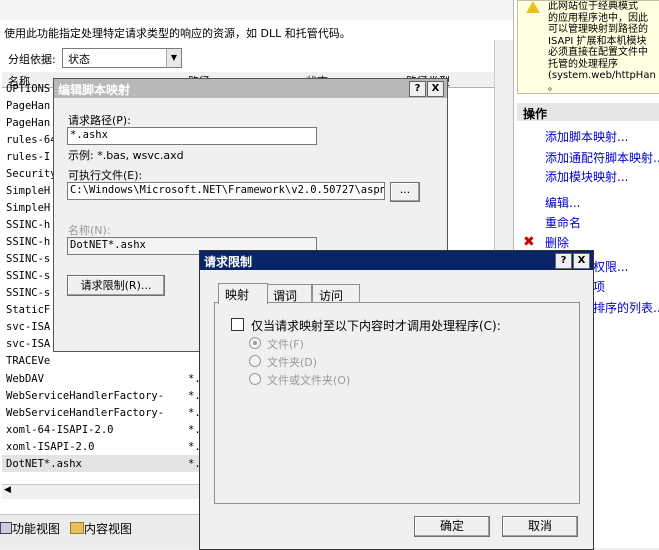 The height and width of the screenshot is (550, 659). What do you see at coordinates (309, 380) in the screenshot?
I see `file-or-folder-label: 文件或文件夹(O)` at bounding box center [309, 380].